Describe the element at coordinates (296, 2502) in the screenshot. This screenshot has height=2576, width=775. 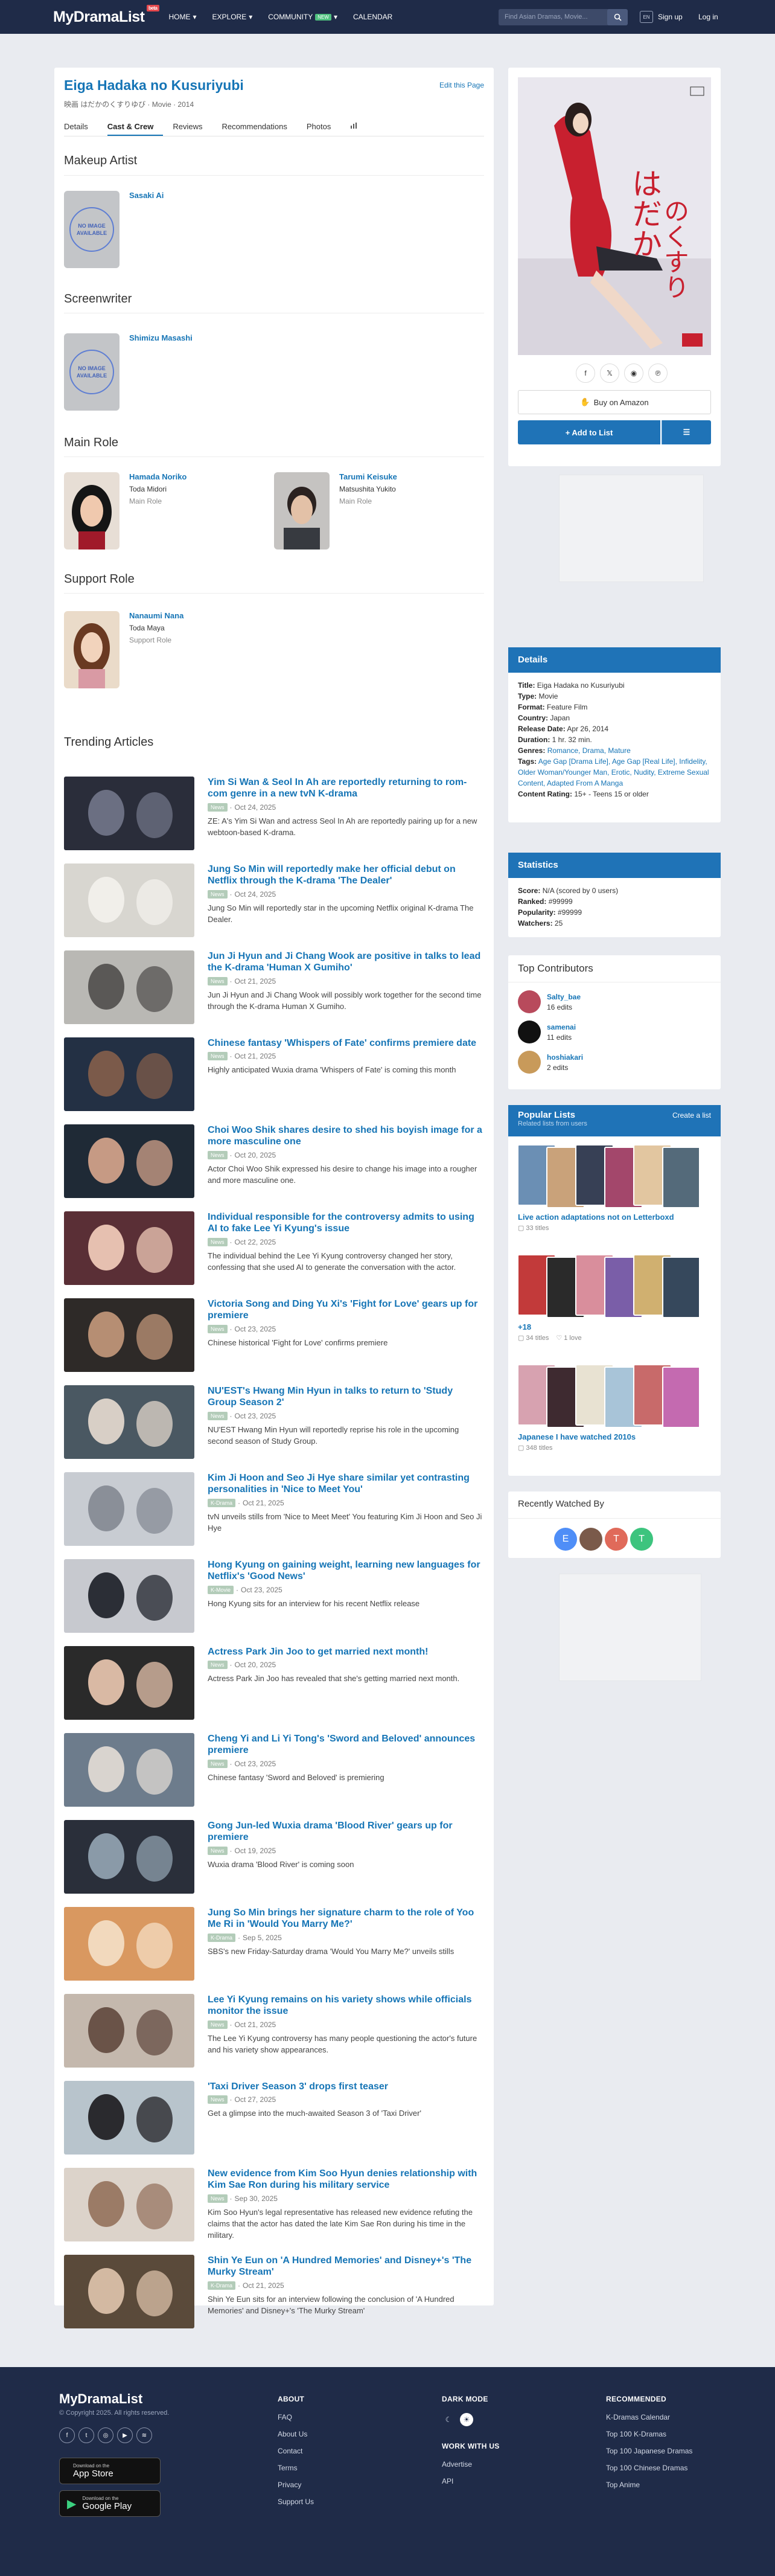
I see `footer-link-support: Support Us` at that location.